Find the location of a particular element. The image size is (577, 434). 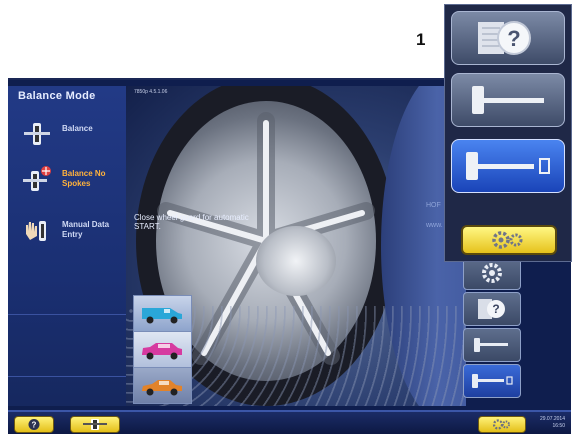

overlay-weight-clip-data-button is located at coordinates (508, 166).